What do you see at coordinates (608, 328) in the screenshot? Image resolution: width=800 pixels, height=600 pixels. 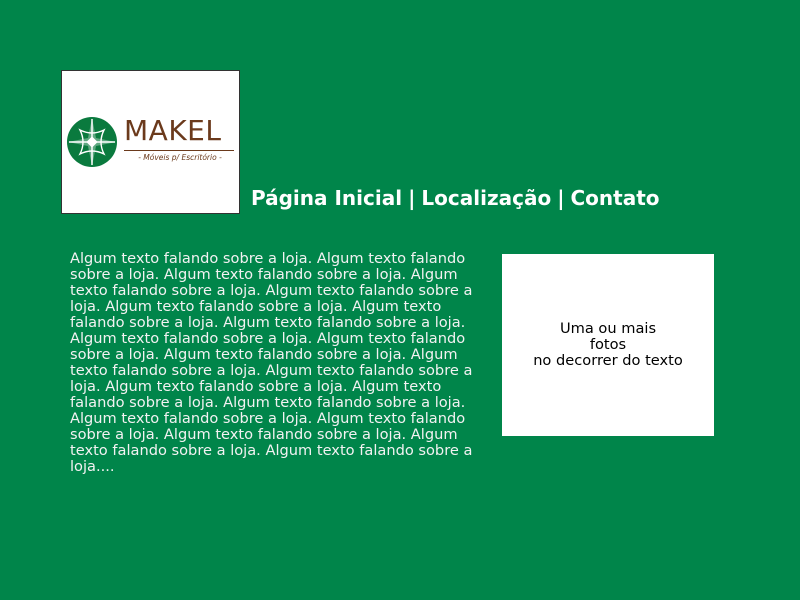 I see `photo-placeholder-line: Uma ou mais` at bounding box center [608, 328].